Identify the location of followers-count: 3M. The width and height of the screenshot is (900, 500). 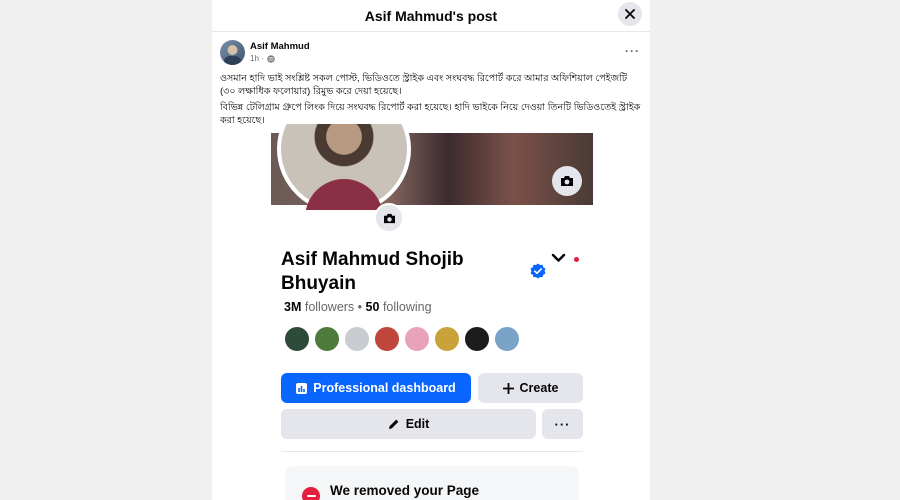
(293, 307).